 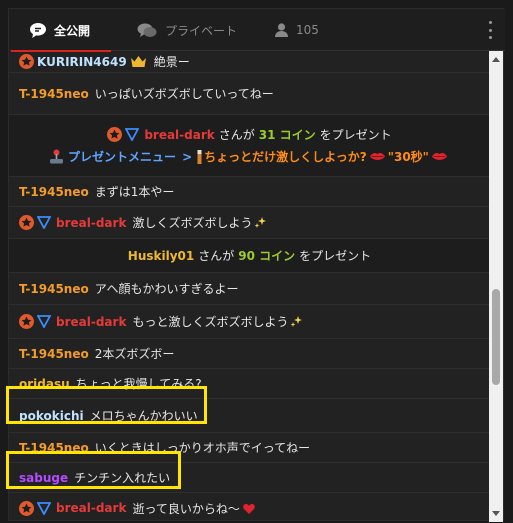 I want to click on scroll-up-icon, so click(x=496, y=59).